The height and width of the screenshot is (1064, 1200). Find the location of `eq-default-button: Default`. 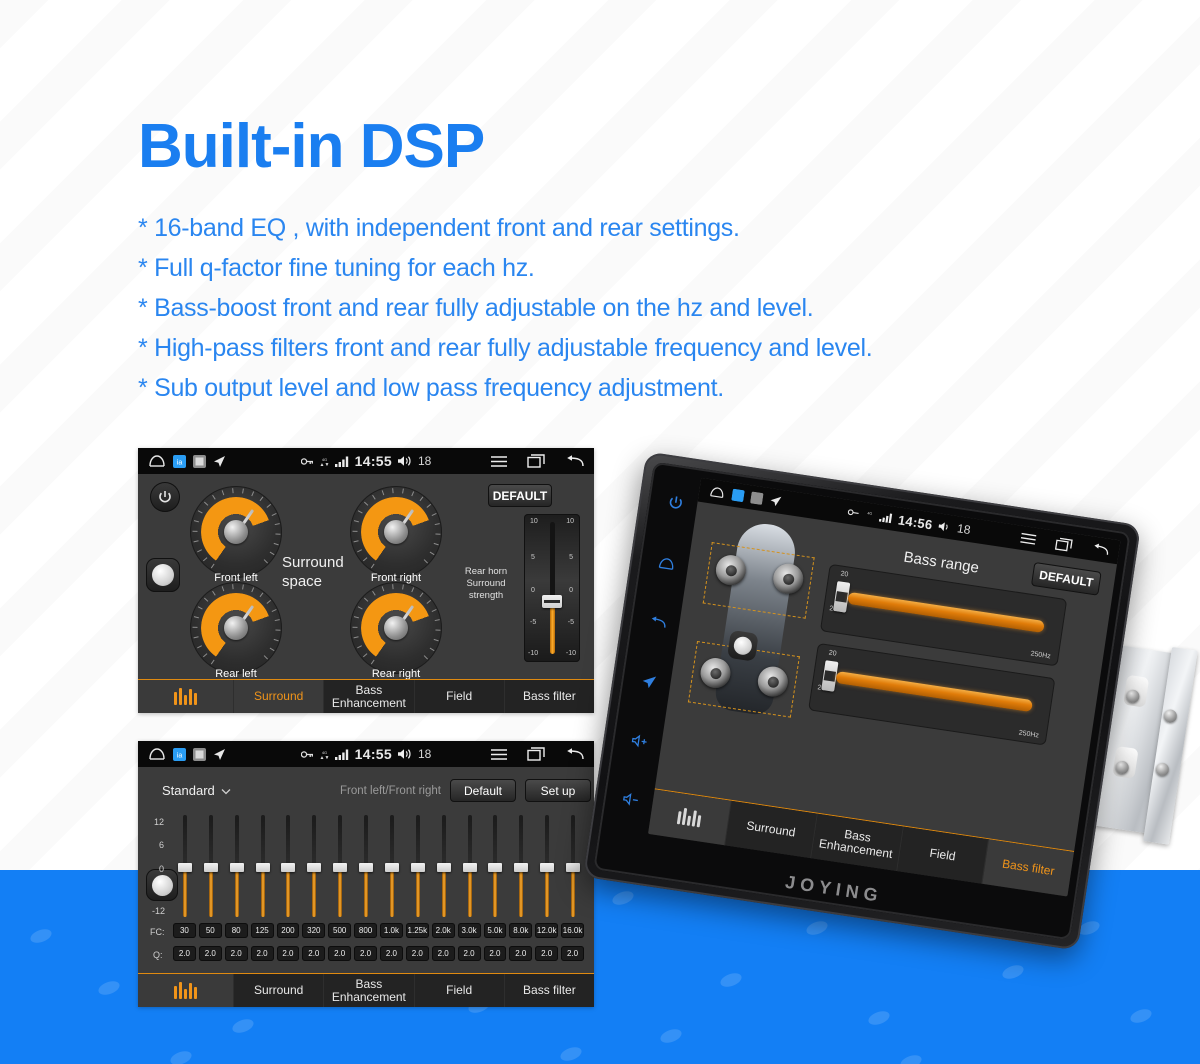

eq-default-button: Default is located at coordinates (483, 790).